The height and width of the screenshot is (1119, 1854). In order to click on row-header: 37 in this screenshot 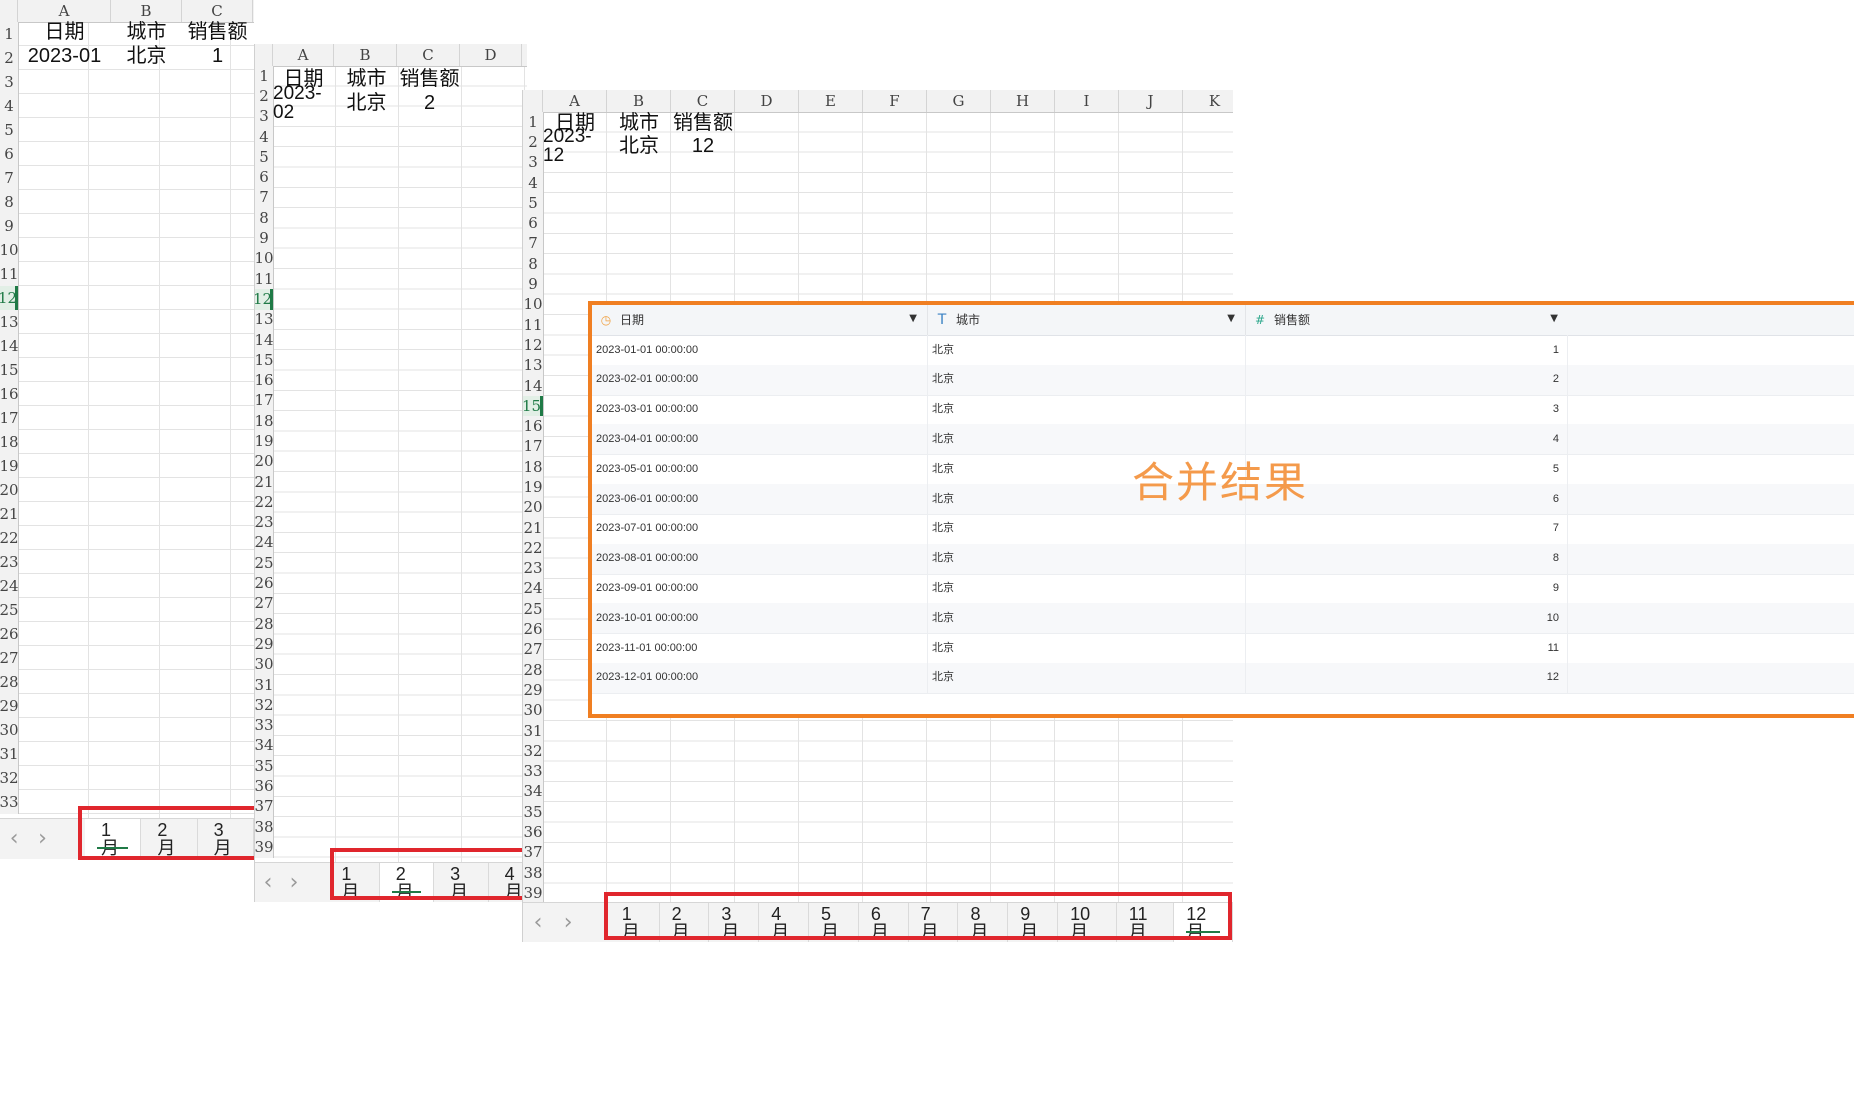, I will do `click(264, 807)`.